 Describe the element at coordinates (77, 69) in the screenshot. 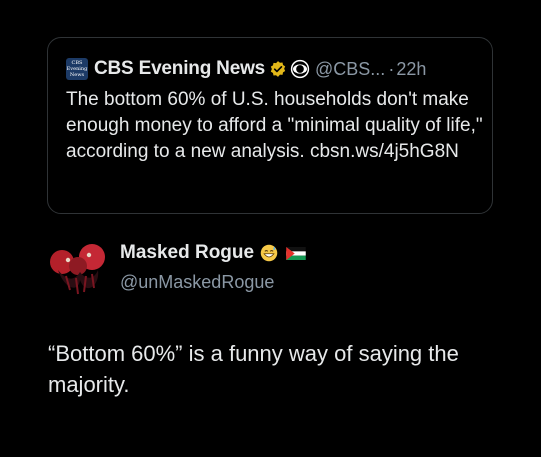

I see `cbs-news-avatar: CBS Evening News` at that location.